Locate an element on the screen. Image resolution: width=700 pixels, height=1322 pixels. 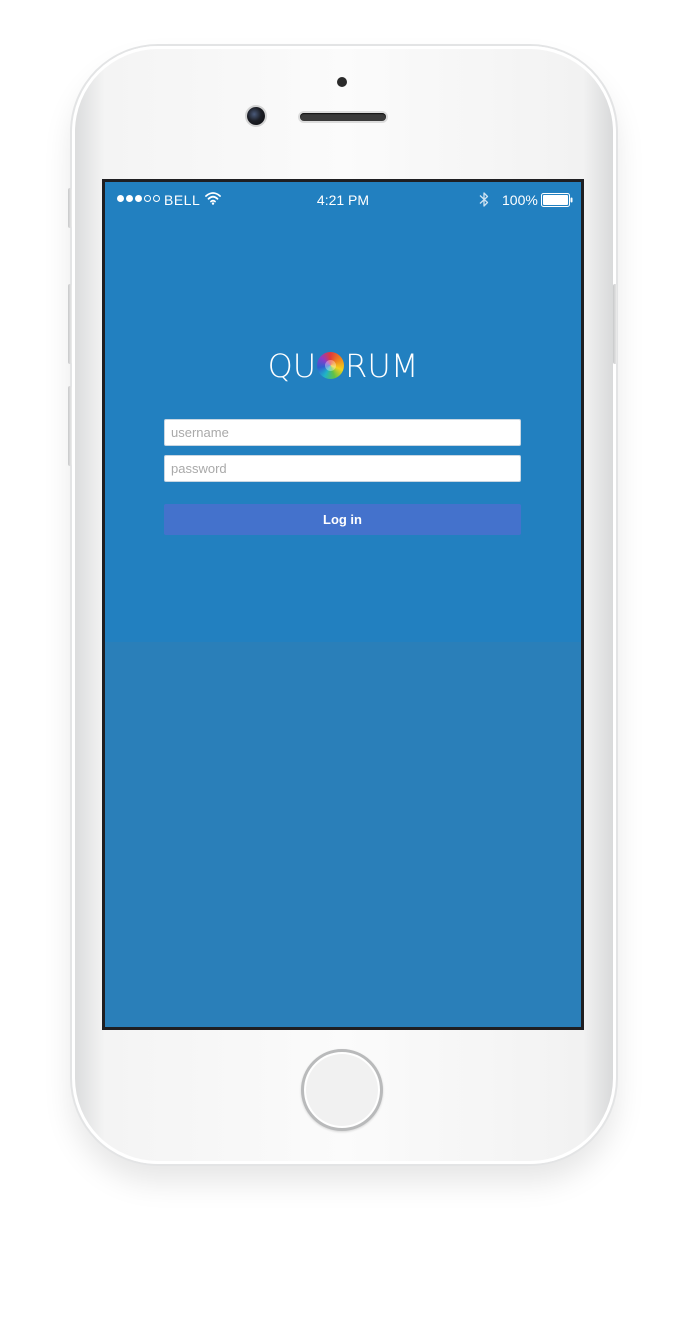
front-camera is located at coordinates (256, 116).